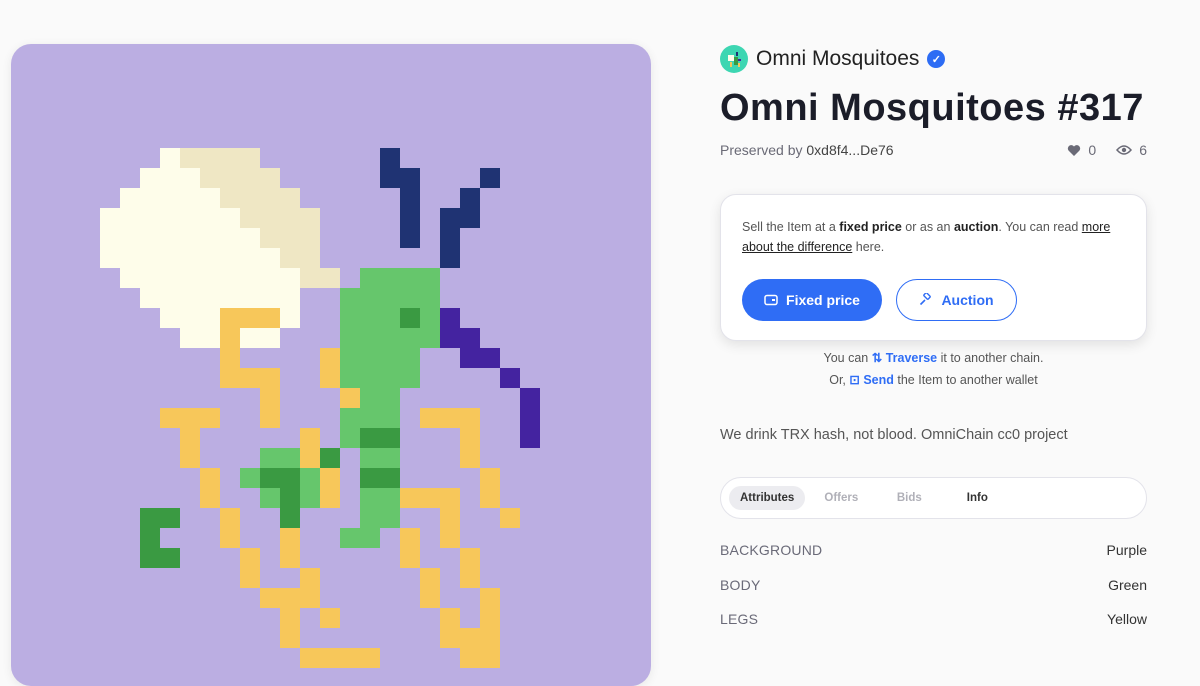  I want to click on likes-count: 0, so click(1092, 150).